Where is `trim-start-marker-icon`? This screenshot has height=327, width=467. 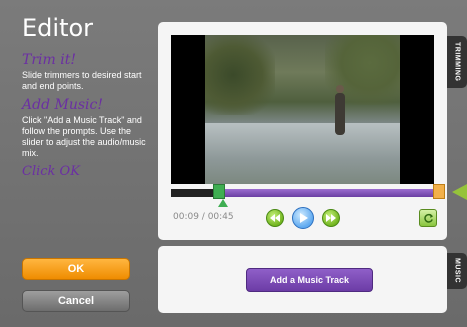 trim-start-marker-icon is located at coordinates (223, 203).